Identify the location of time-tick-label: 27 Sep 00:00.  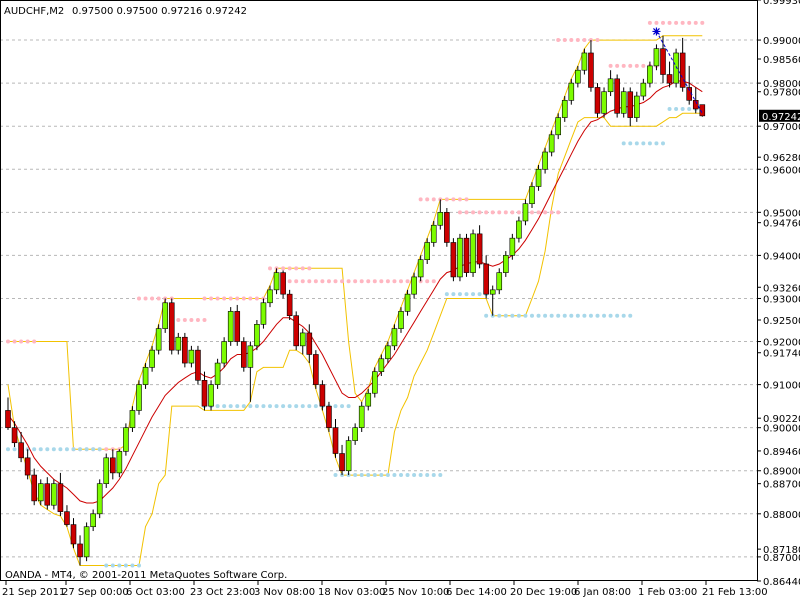
(95, 592).